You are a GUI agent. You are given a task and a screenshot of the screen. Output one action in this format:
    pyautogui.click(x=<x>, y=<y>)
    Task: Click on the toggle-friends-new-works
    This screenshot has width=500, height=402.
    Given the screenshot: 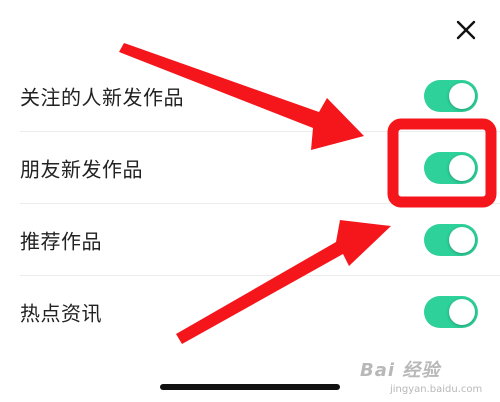 What is the action you would take?
    pyautogui.click(x=451, y=168)
    